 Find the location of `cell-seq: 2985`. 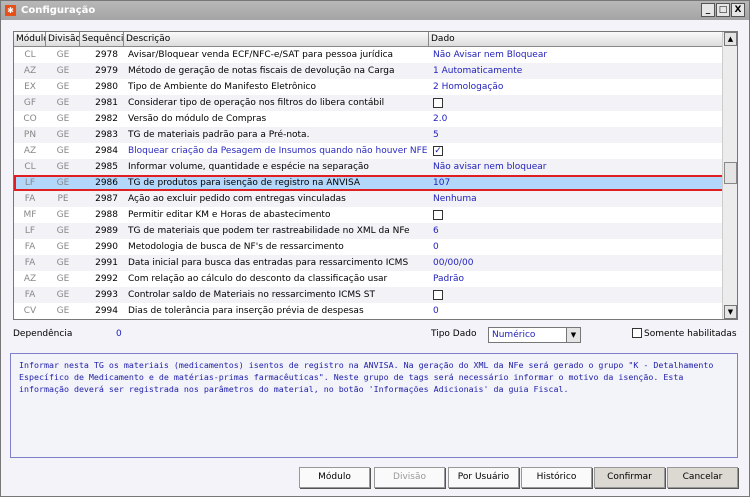

cell-seq: 2985 is located at coordinates (106, 167).